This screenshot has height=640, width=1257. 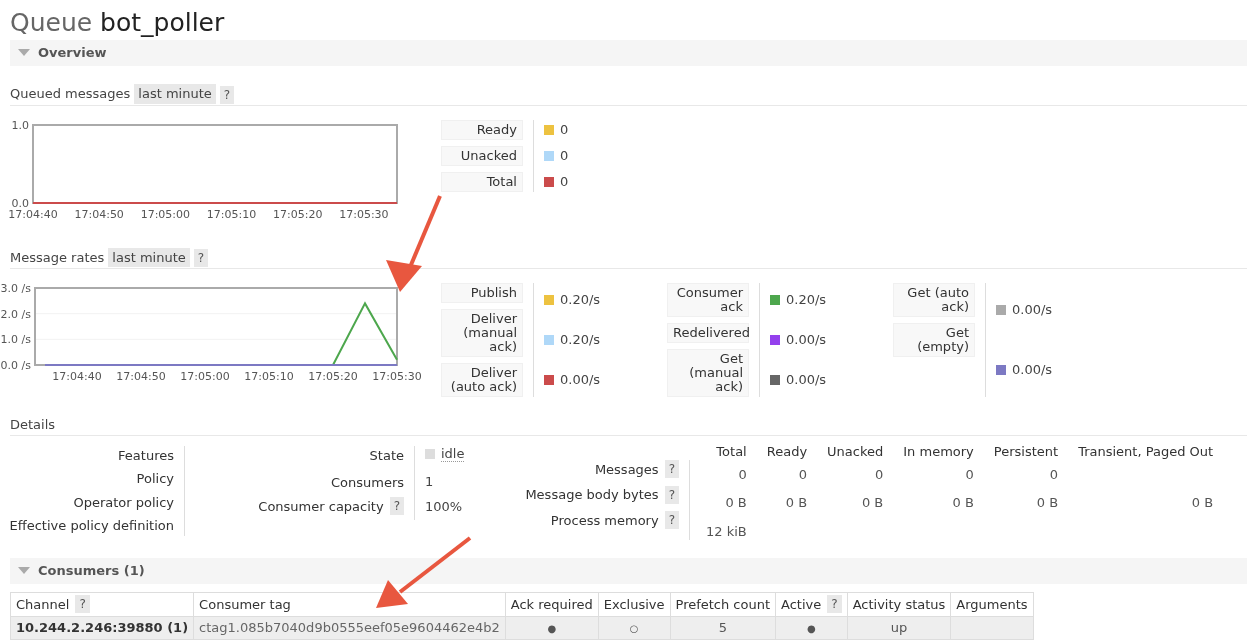 I want to click on y-tick-label: 0.0, so click(x=20, y=203).